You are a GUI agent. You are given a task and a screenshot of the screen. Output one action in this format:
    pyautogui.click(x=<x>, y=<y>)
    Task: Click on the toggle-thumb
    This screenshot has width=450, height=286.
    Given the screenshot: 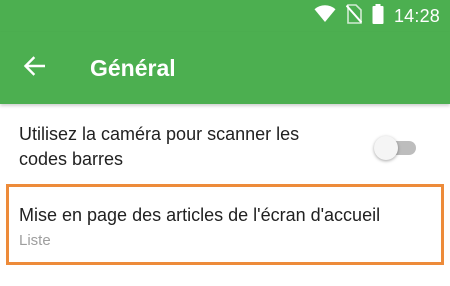 What is the action you would take?
    pyautogui.click(x=386, y=148)
    